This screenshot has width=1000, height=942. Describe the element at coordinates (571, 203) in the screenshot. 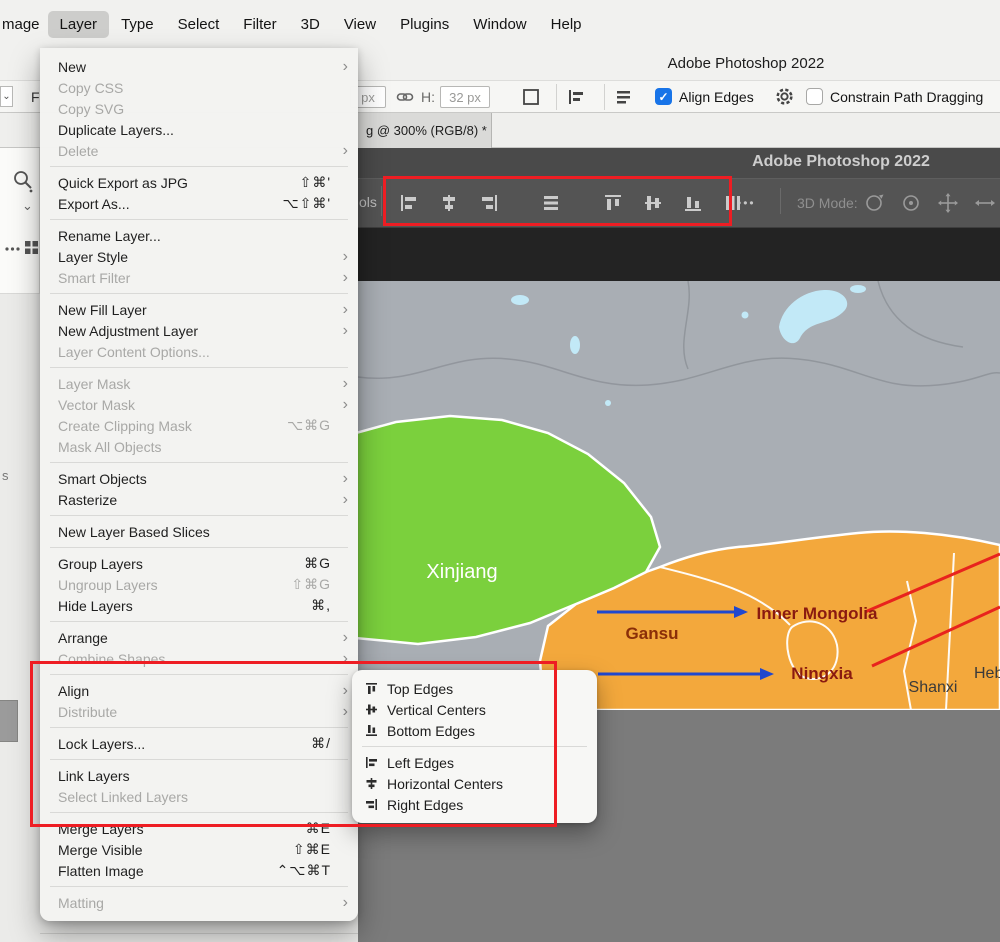

I see `align-buttons-group` at that location.